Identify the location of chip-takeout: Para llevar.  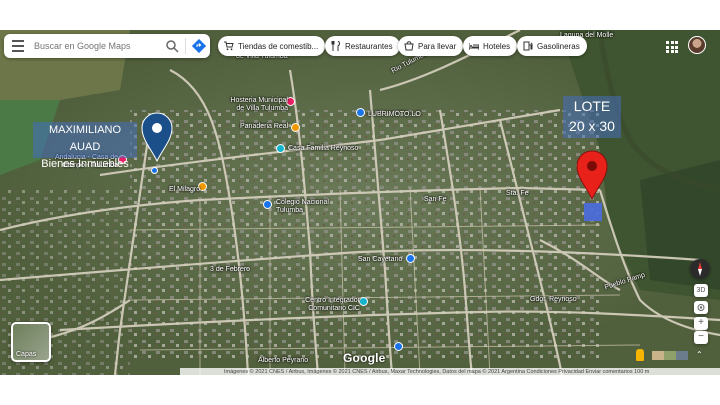
(431, 46).